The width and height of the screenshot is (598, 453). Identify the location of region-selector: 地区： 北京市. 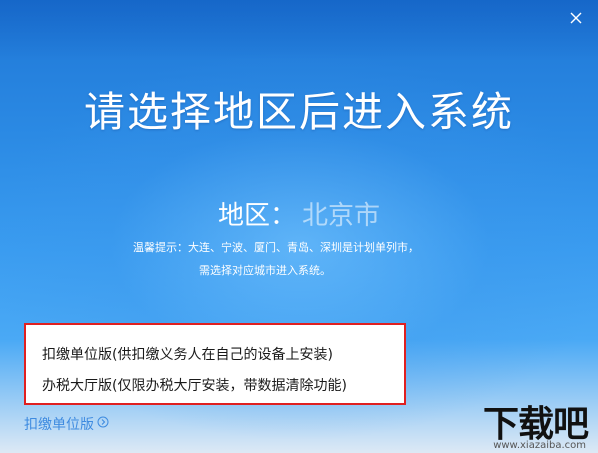
(299, 213).